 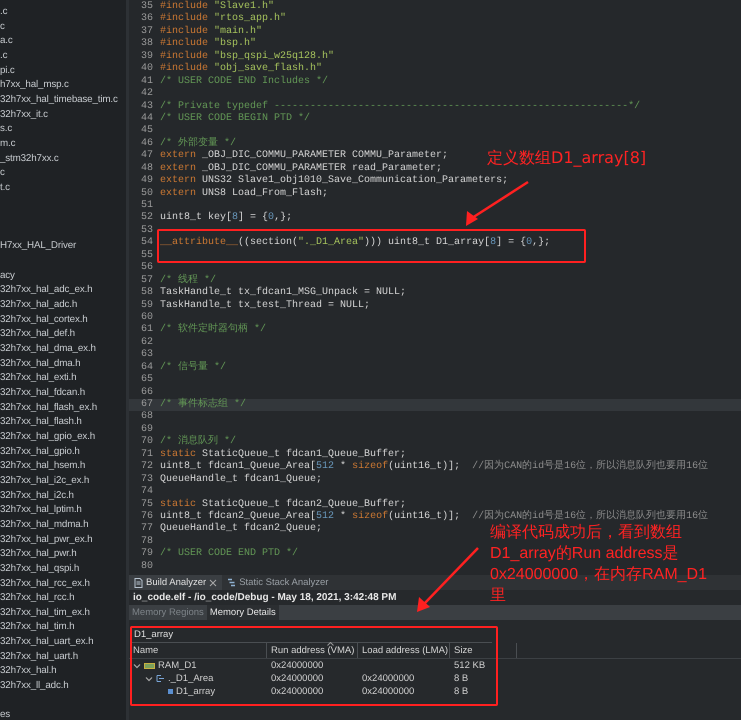 What do you see at coordinates (147, 56) in the screenshot?
I see `line-number: 39` at bounding box center [147, 56].